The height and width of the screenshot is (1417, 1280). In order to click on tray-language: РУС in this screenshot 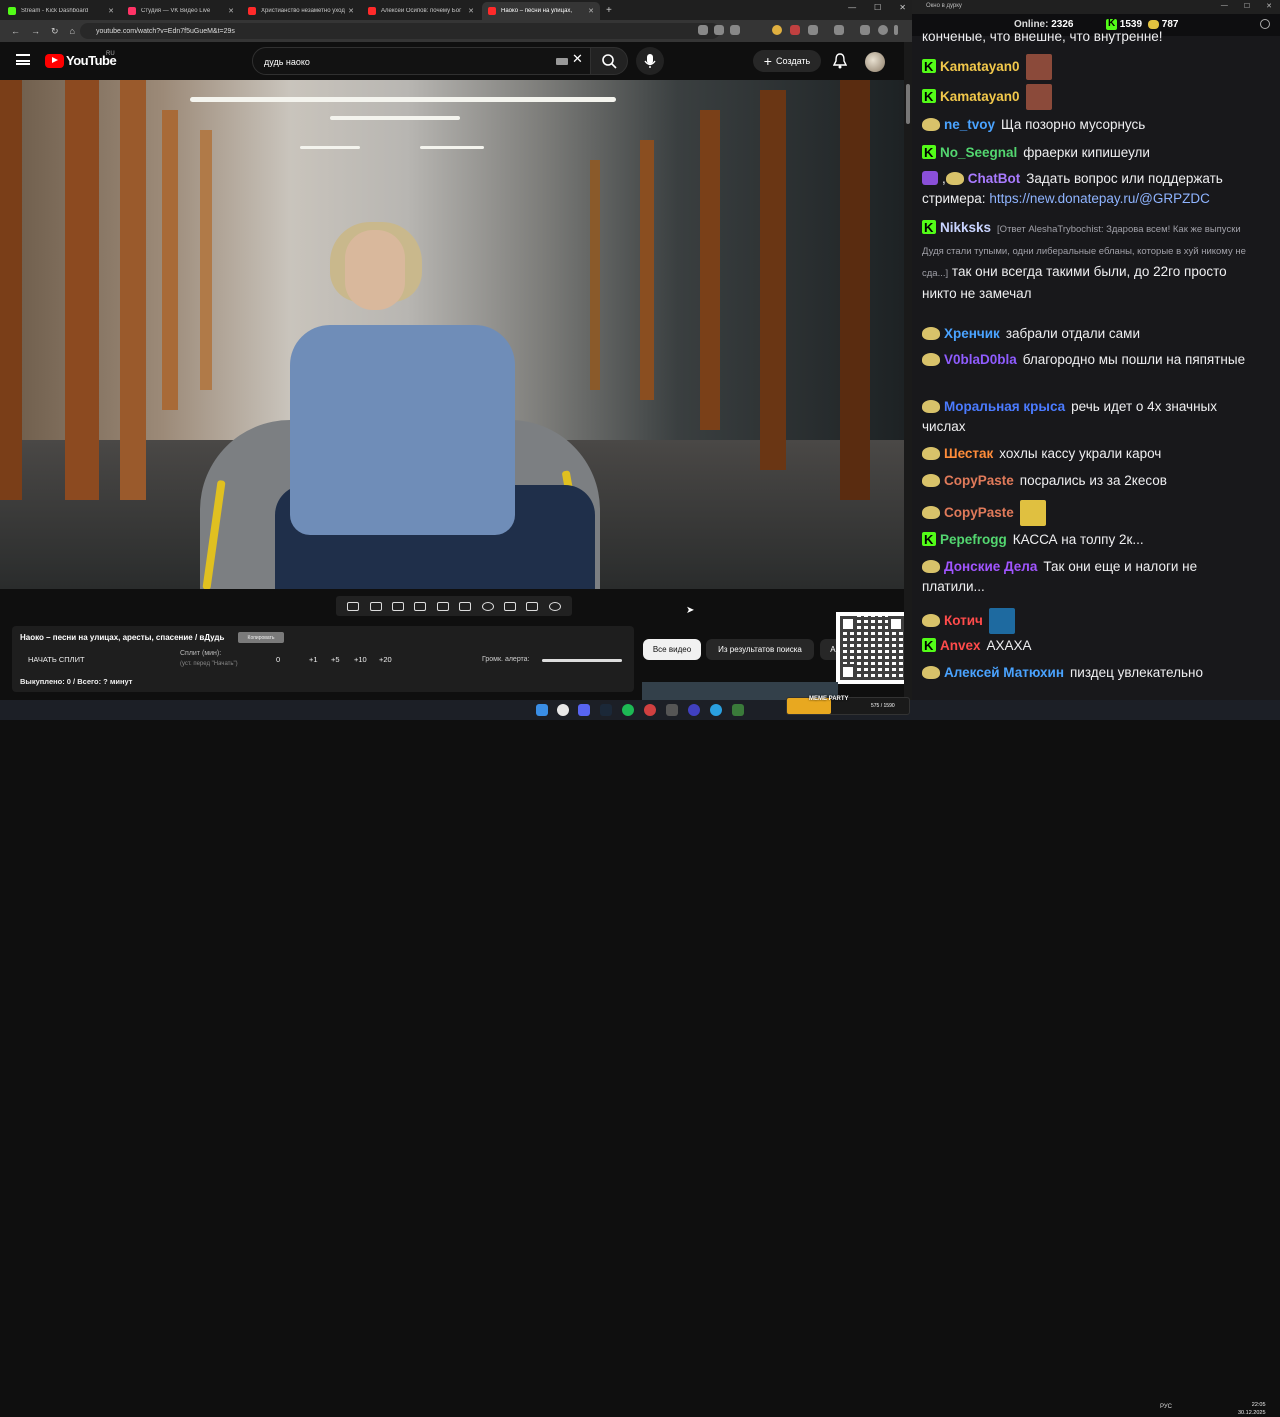, I will do `click(1166, 1407)`.